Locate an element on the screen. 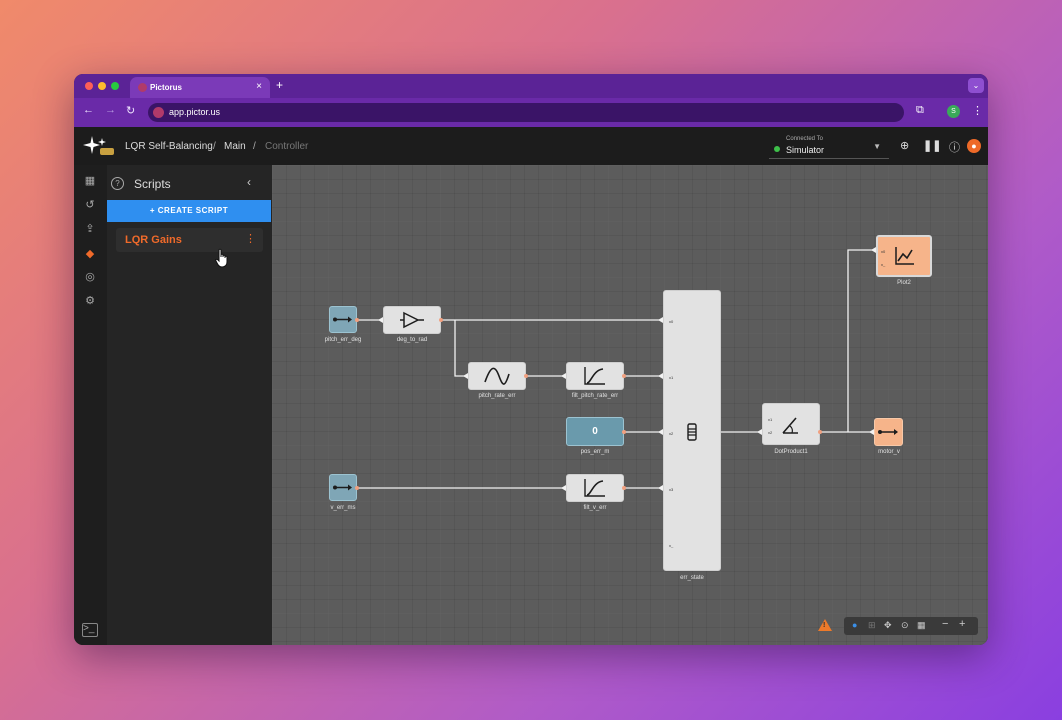 Image resolution: width=1062 pixels, height=720 pixels. share-icon: ⇪ is located at coordinates (90, 229).